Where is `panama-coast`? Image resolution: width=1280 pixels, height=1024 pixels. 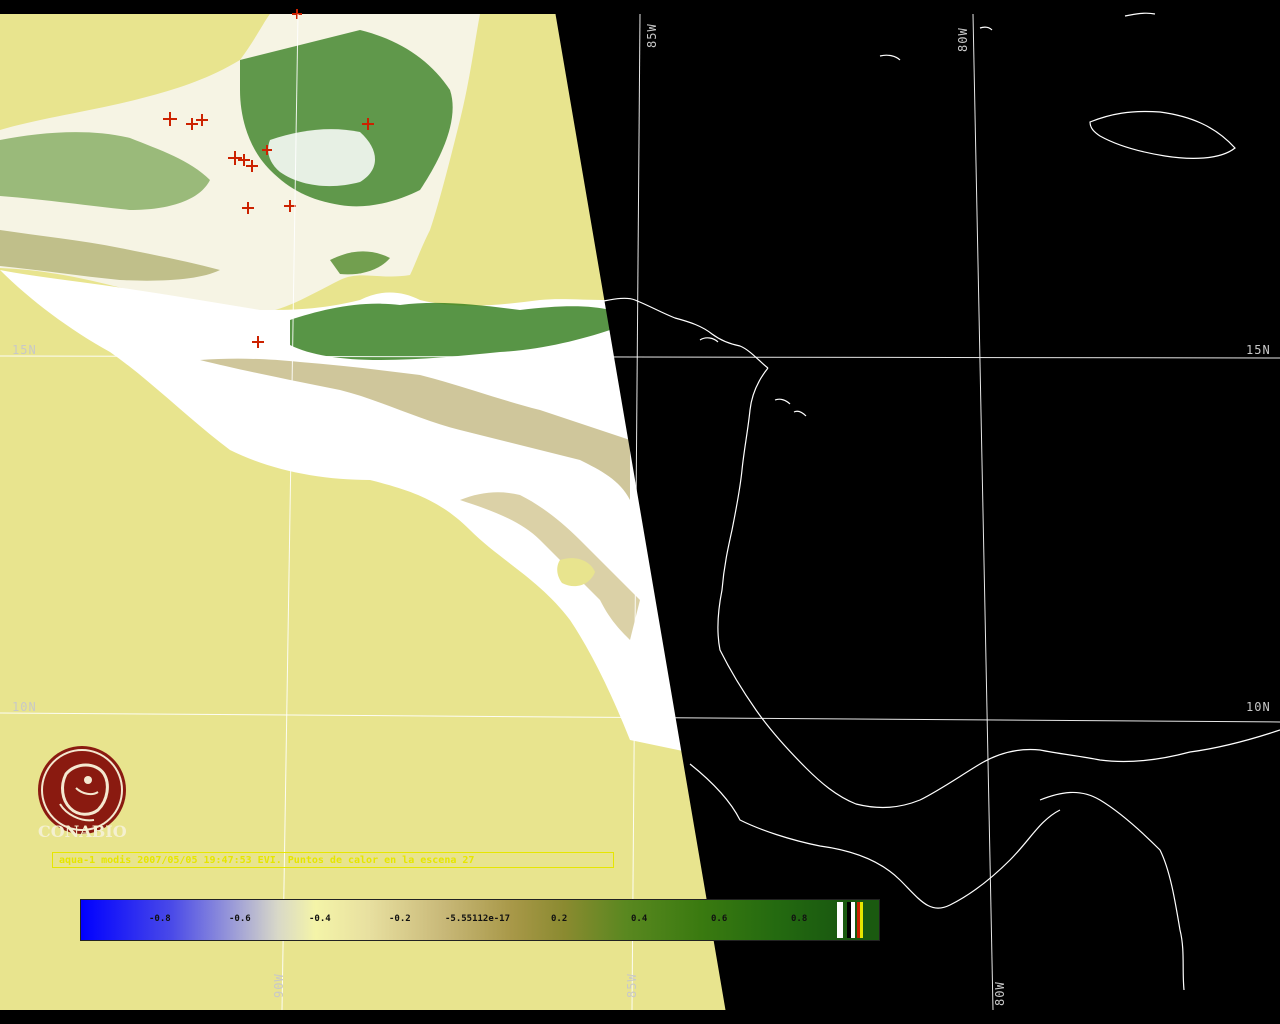
panama-coast is located at coordinates (1112, 891).